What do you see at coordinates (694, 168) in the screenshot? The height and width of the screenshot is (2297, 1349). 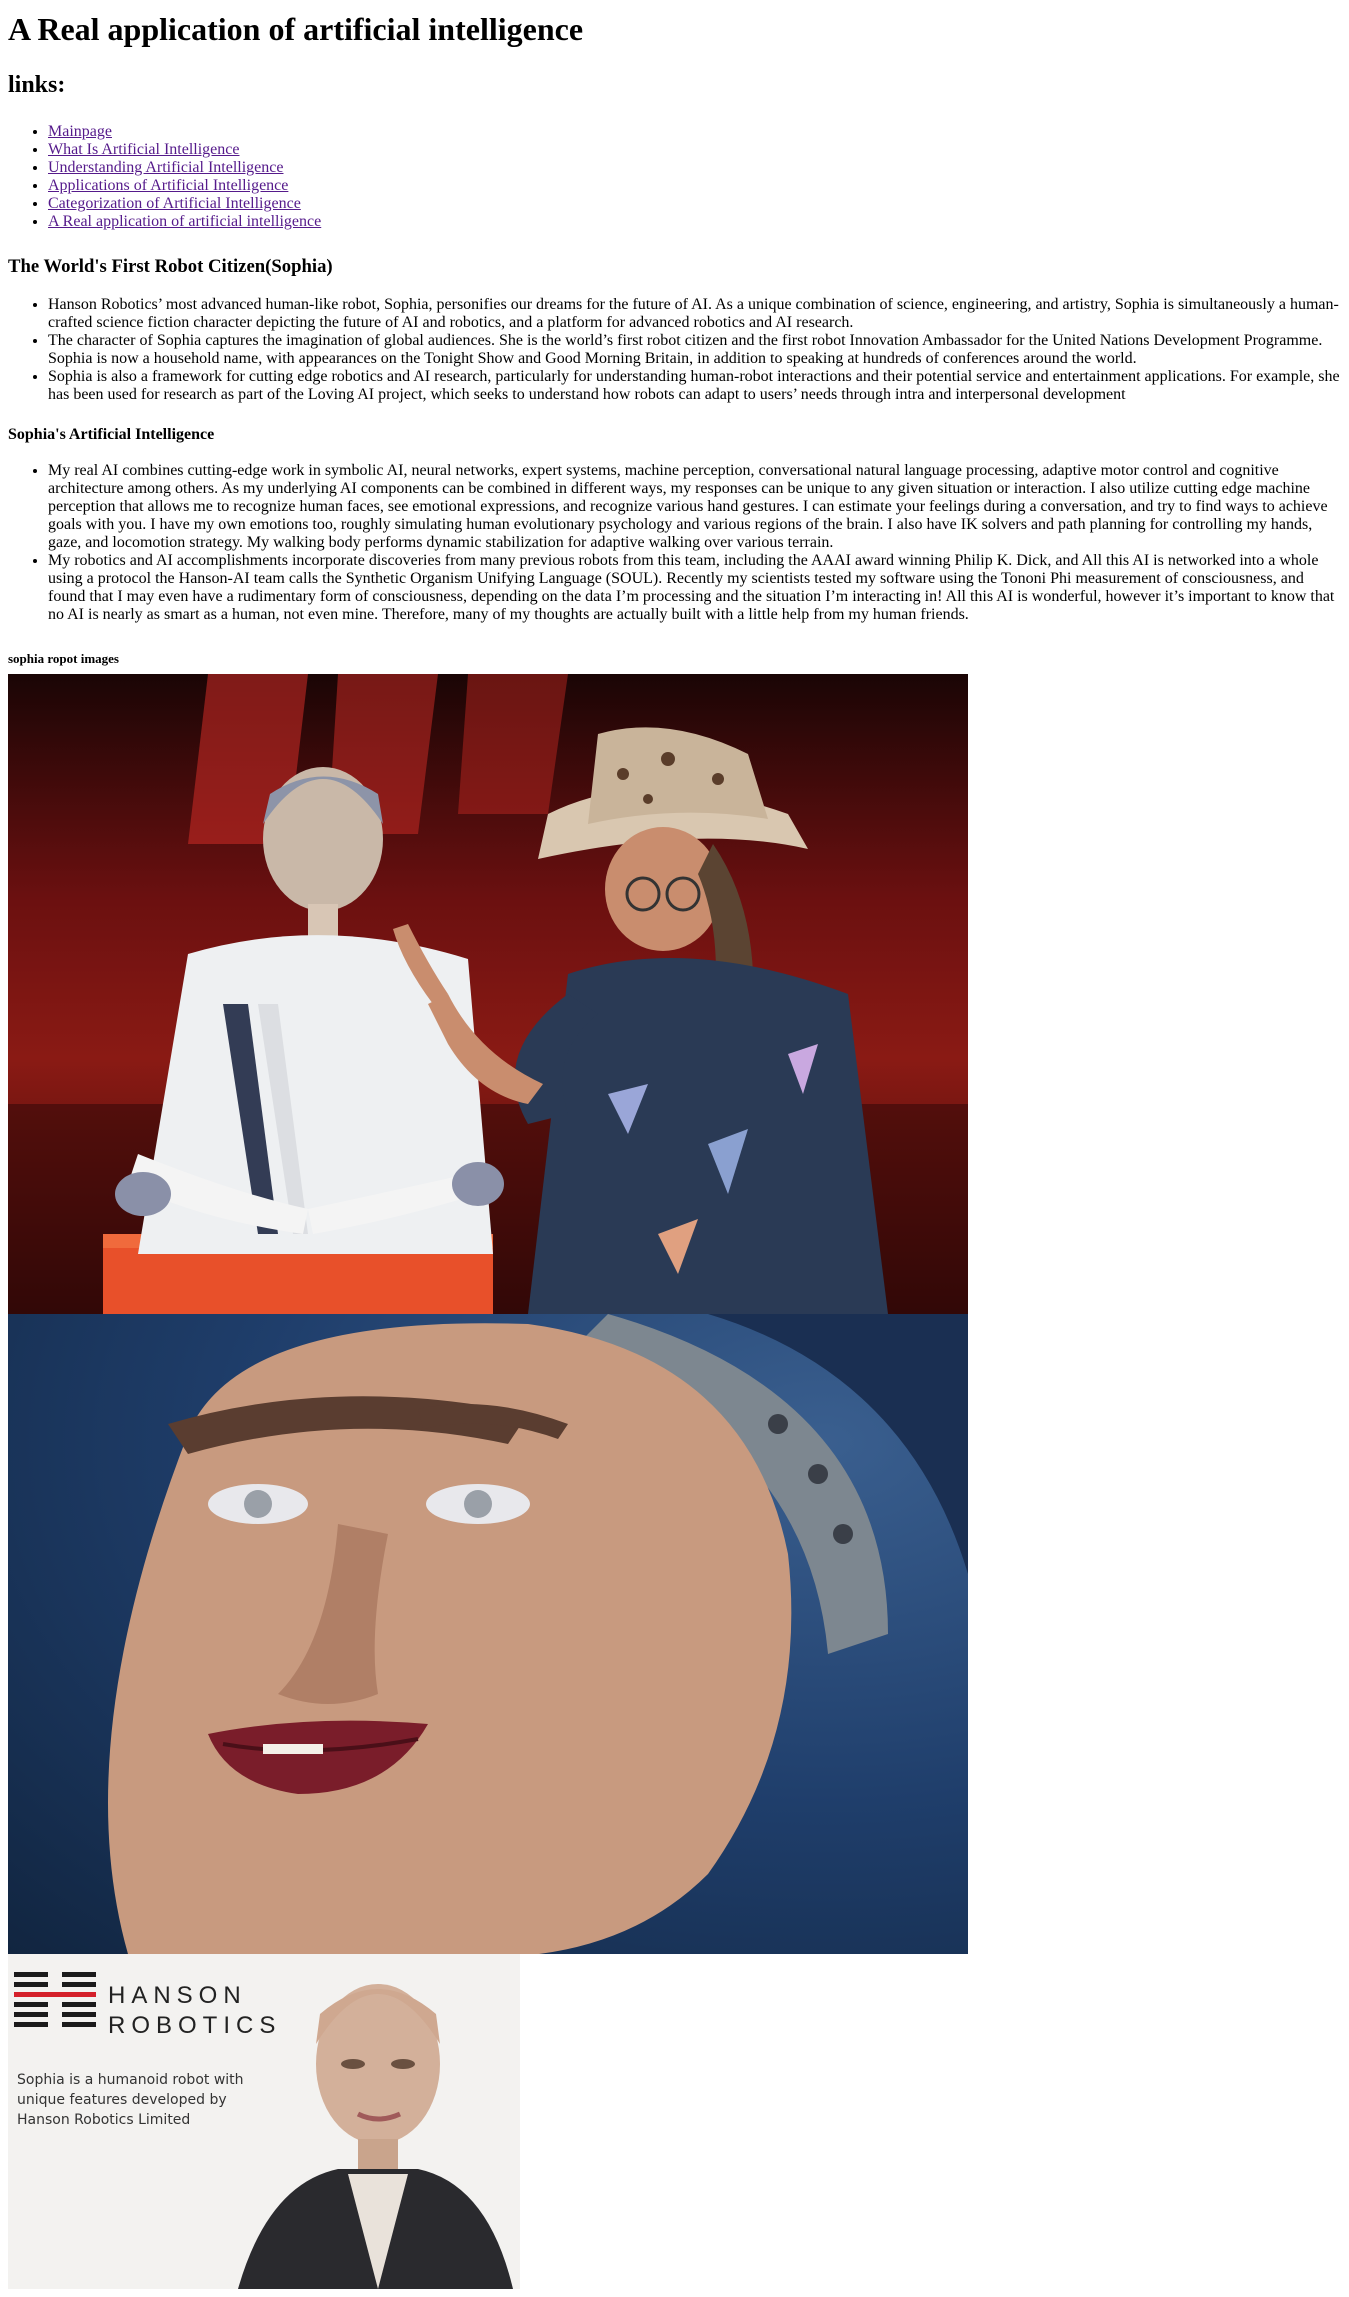 I see `list-item: Understanding Artificial Intelligence` at bounding box center [694, 168].